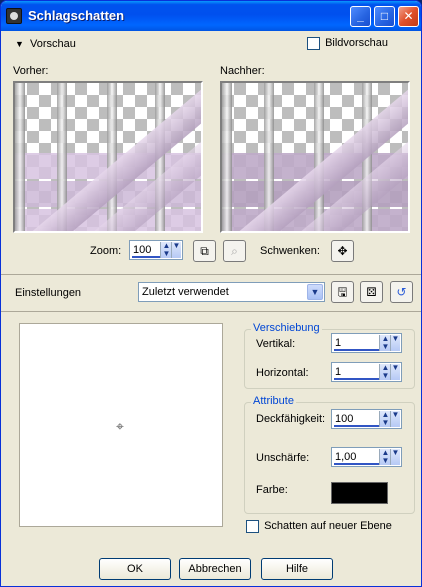 This screenshot has height=587, width=422. Describe the element at coordinates (242, 71) in the screenshot. I see `after-label: Nachher:` at that location.